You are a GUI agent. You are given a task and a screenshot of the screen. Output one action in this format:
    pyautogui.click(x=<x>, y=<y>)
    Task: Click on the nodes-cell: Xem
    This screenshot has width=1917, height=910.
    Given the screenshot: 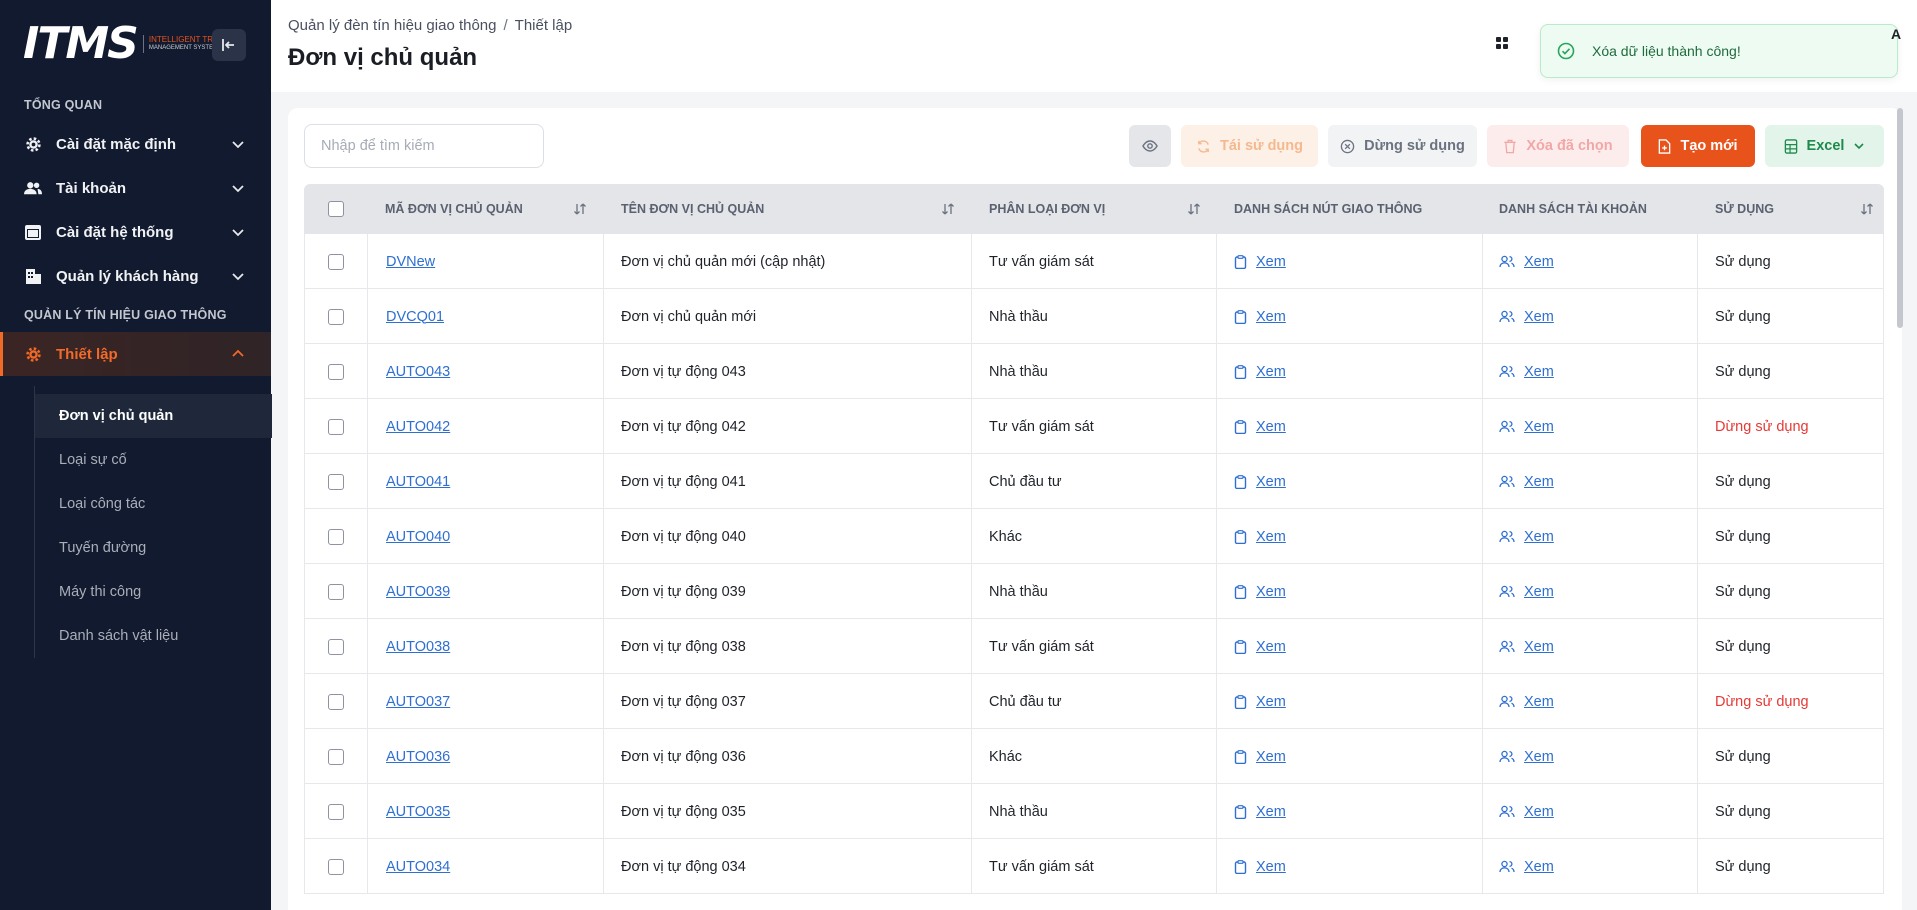 What is the action you would take?
    pyautogui.click(x=1354, y=426)
    